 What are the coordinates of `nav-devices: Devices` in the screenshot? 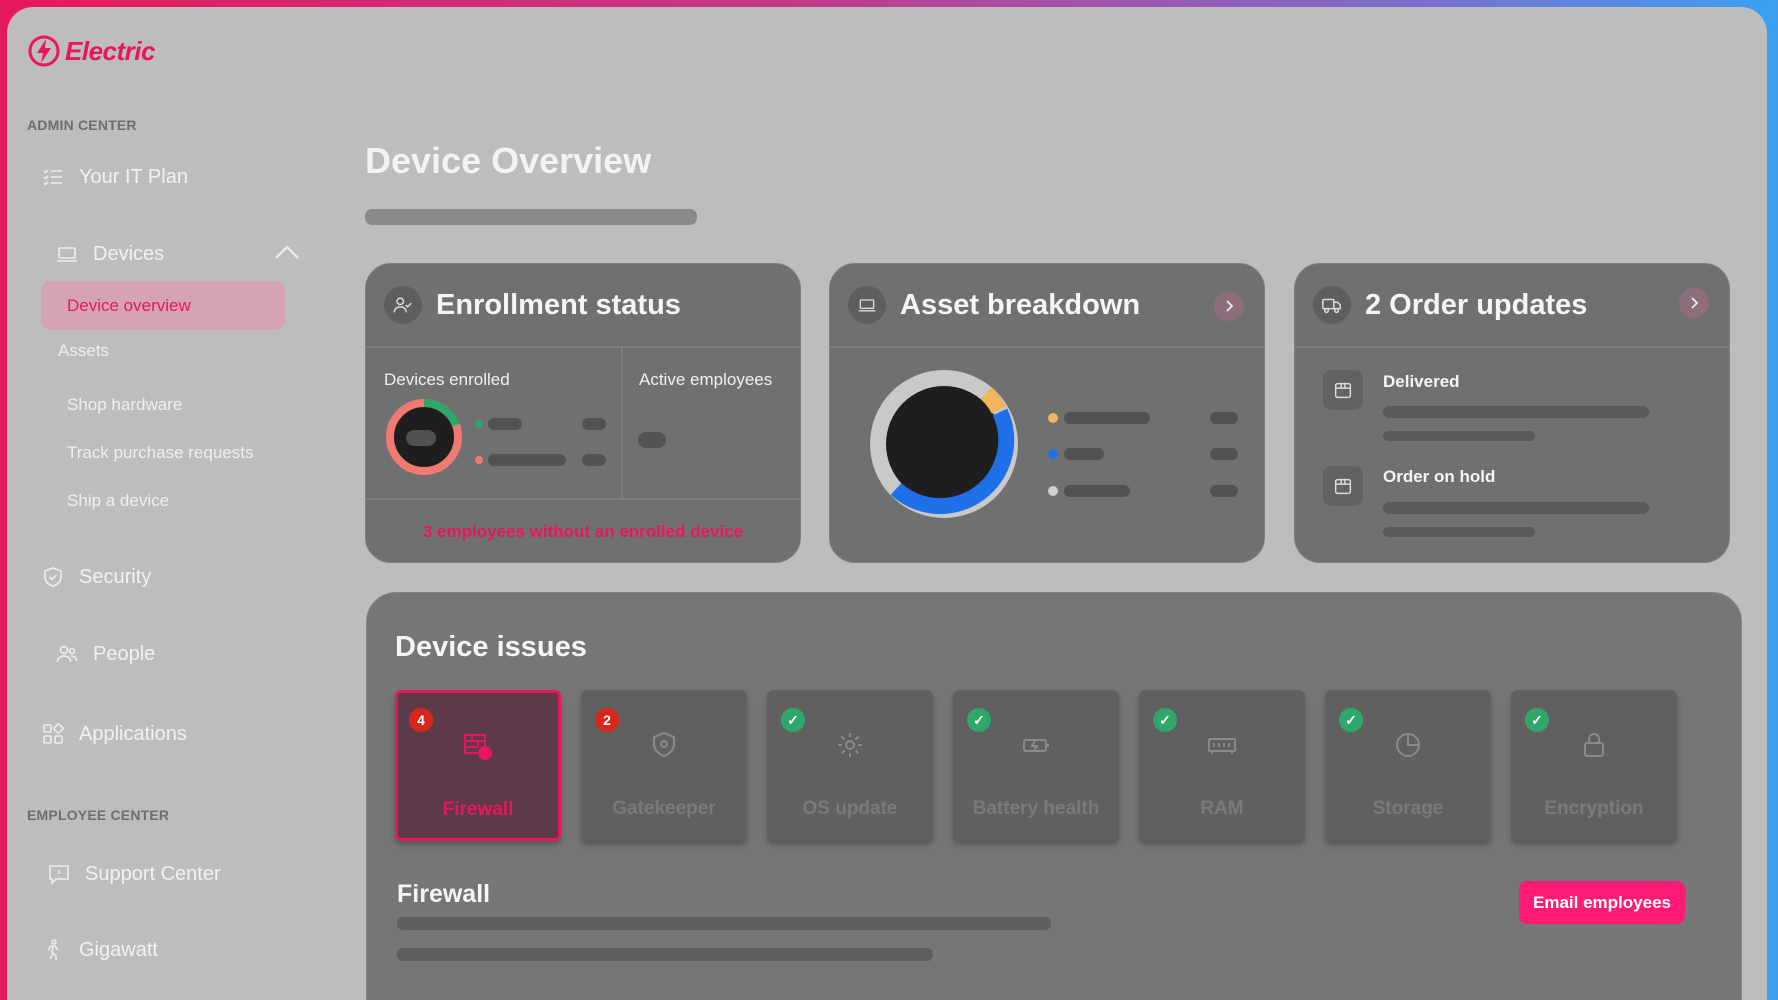 It's located at (109, 254).